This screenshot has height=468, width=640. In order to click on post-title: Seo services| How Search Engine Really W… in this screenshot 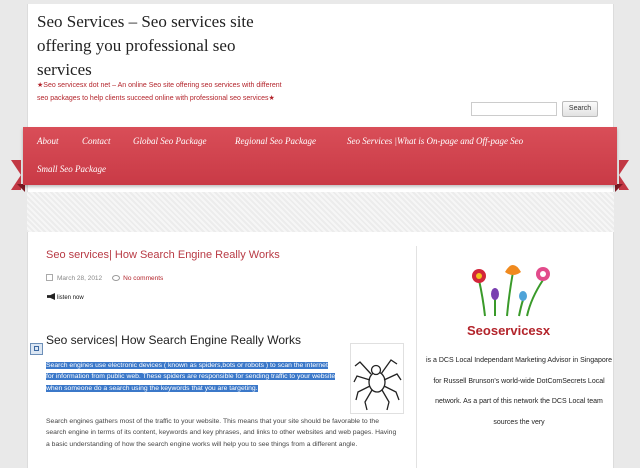, I will do `click(163, 255)`.